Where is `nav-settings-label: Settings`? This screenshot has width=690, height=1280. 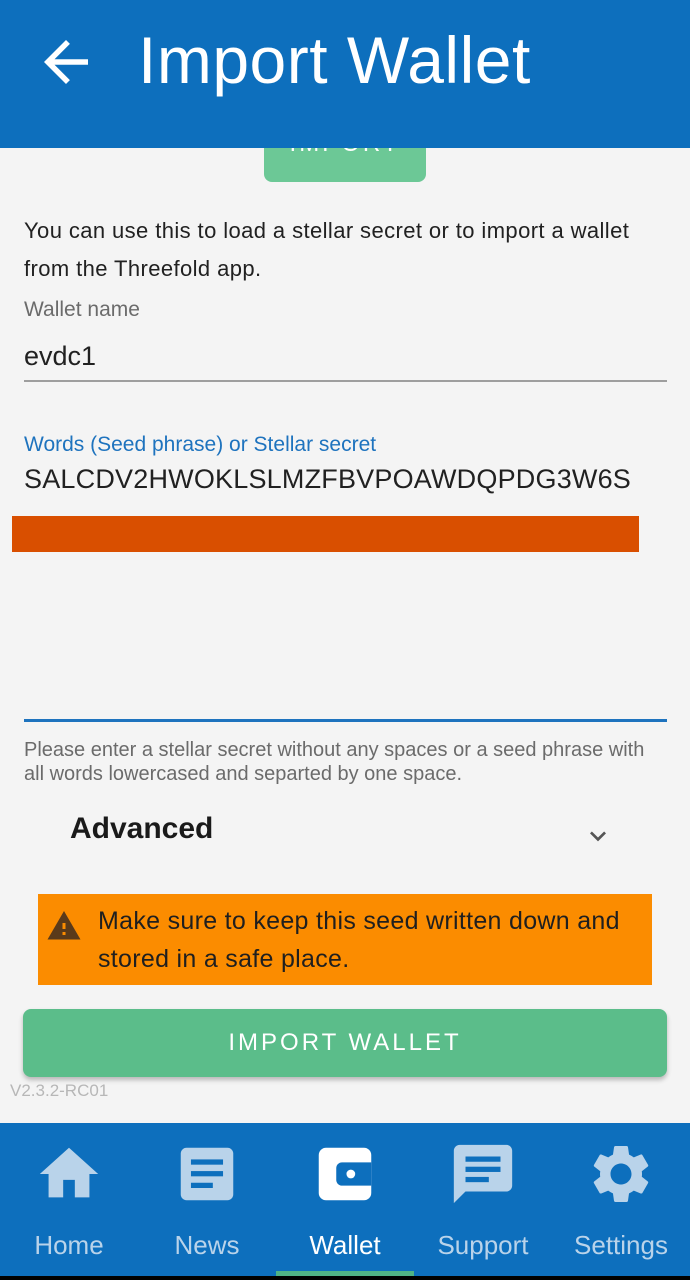 nav-settings-label: Settings is located at coordinates (621, 1245).